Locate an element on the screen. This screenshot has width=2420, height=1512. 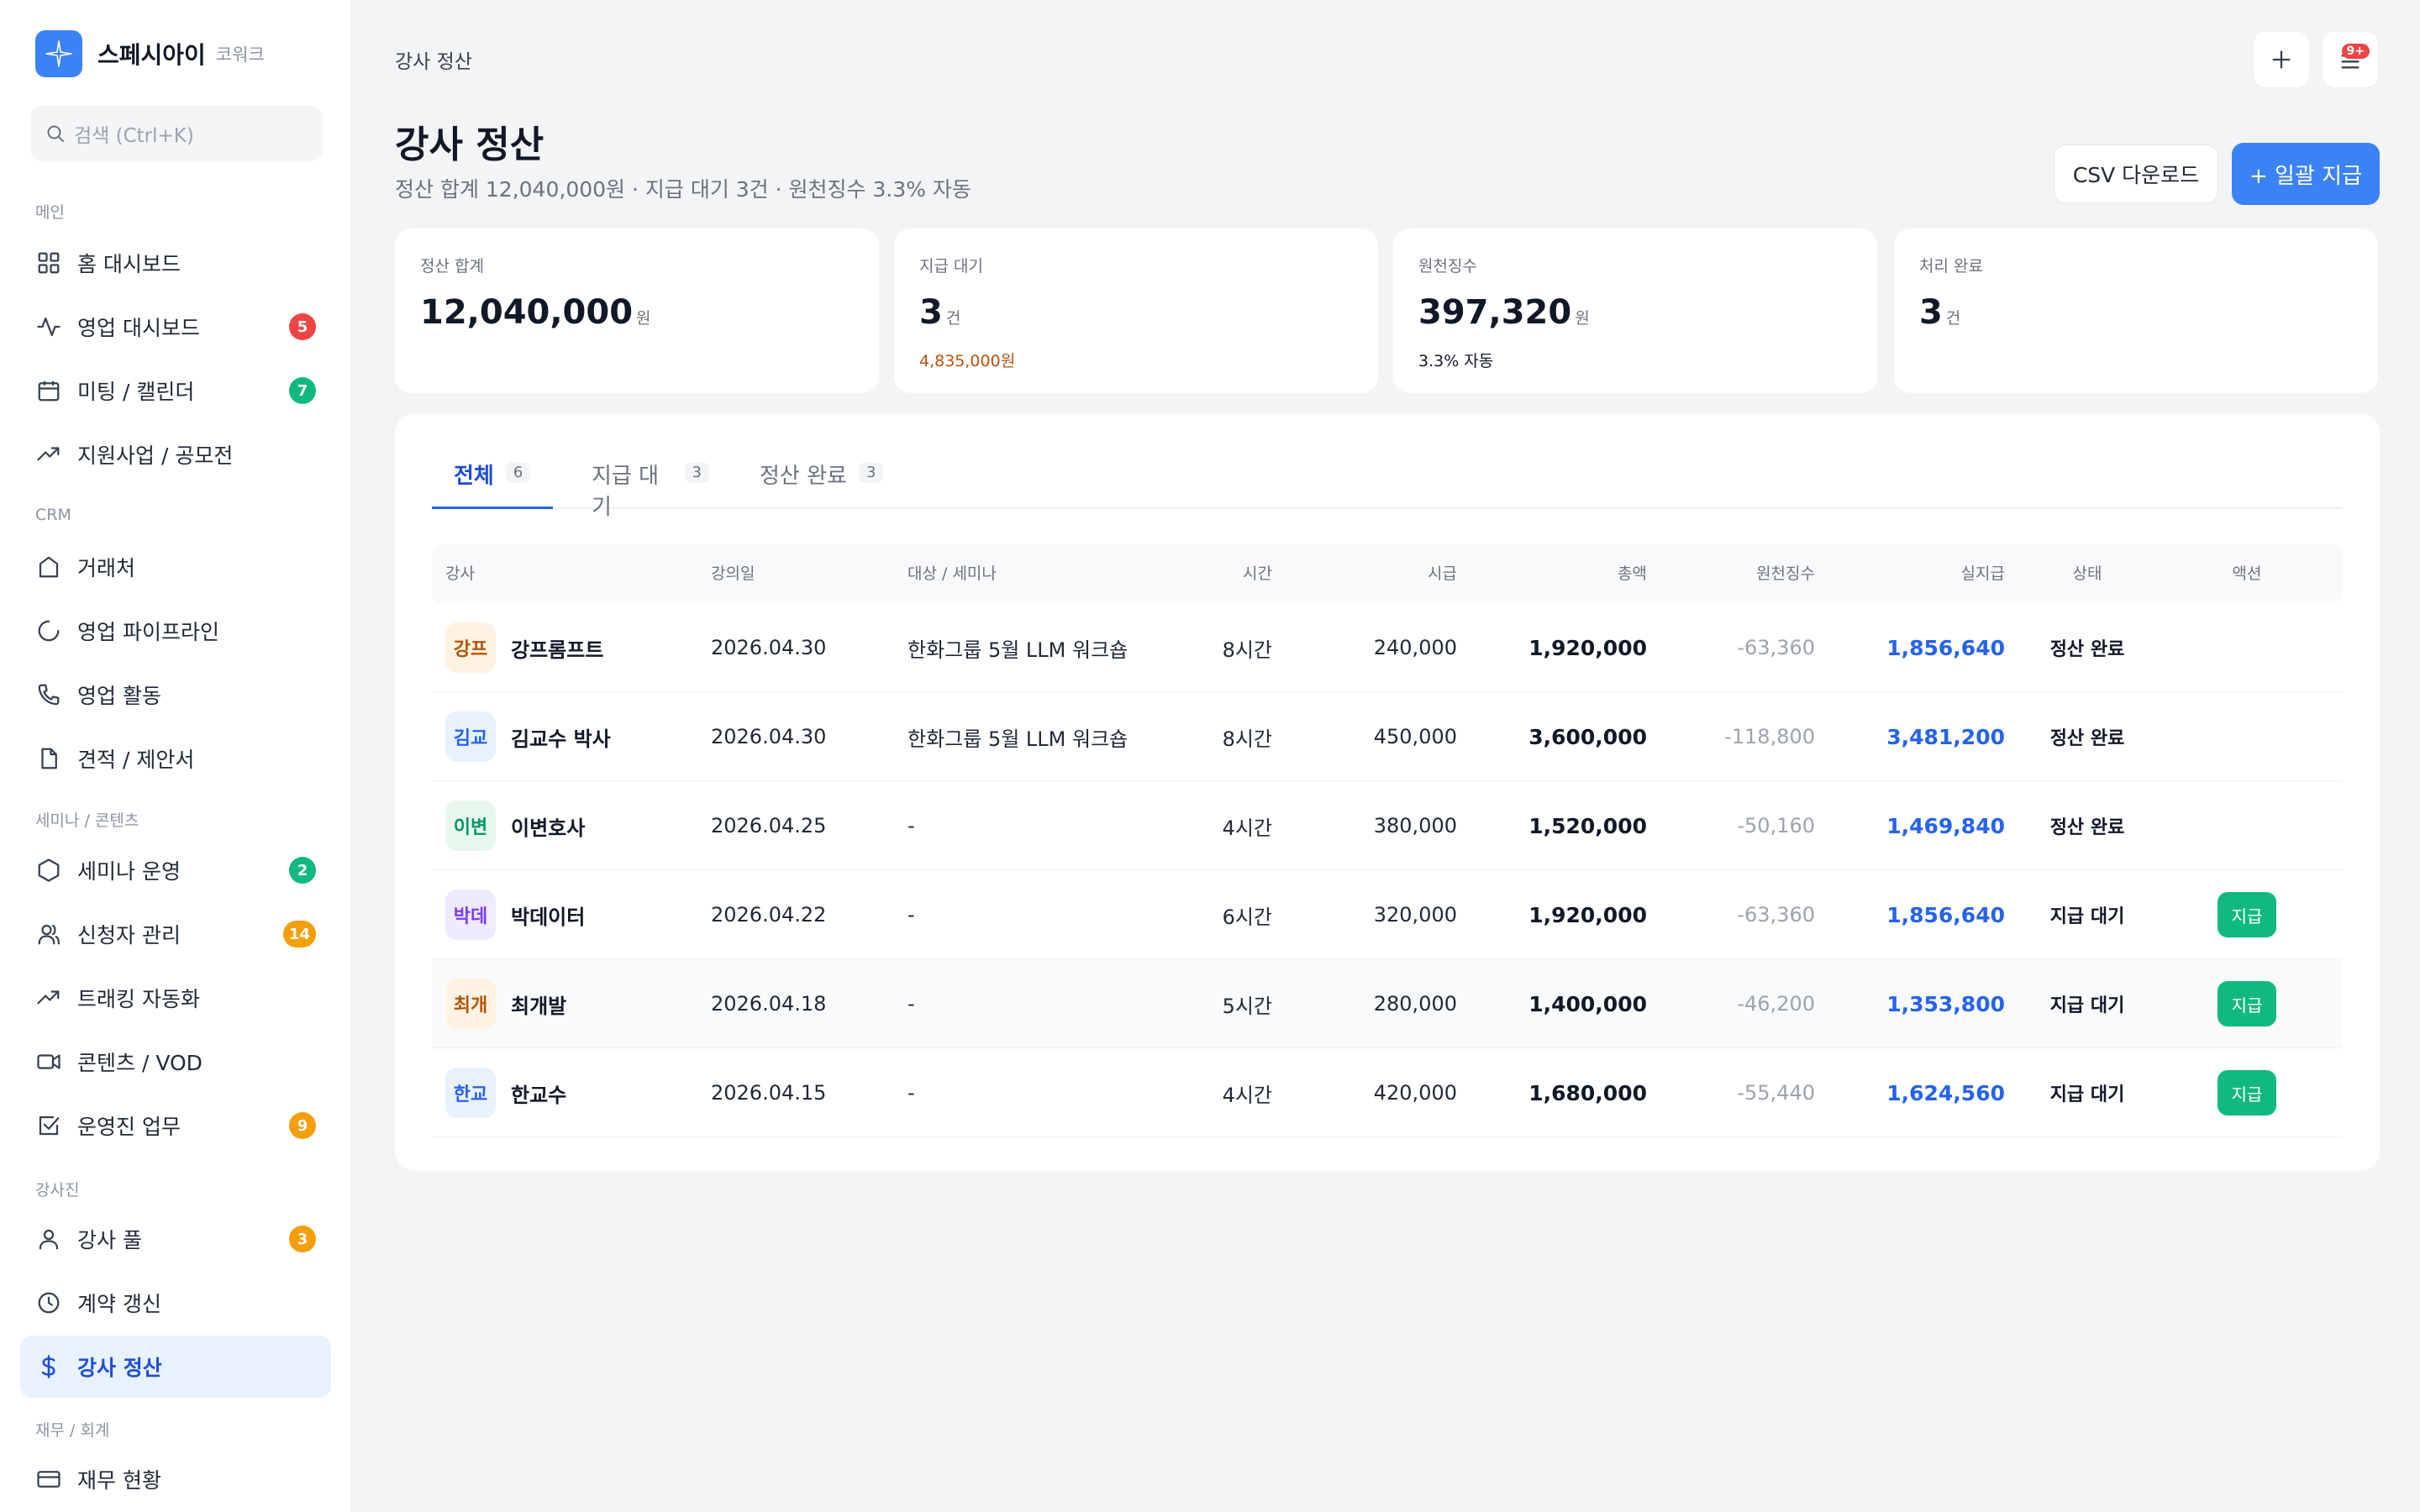
sidebar-item-pipeline: 영업 파이프라인 is located at coordinates (176, 631).